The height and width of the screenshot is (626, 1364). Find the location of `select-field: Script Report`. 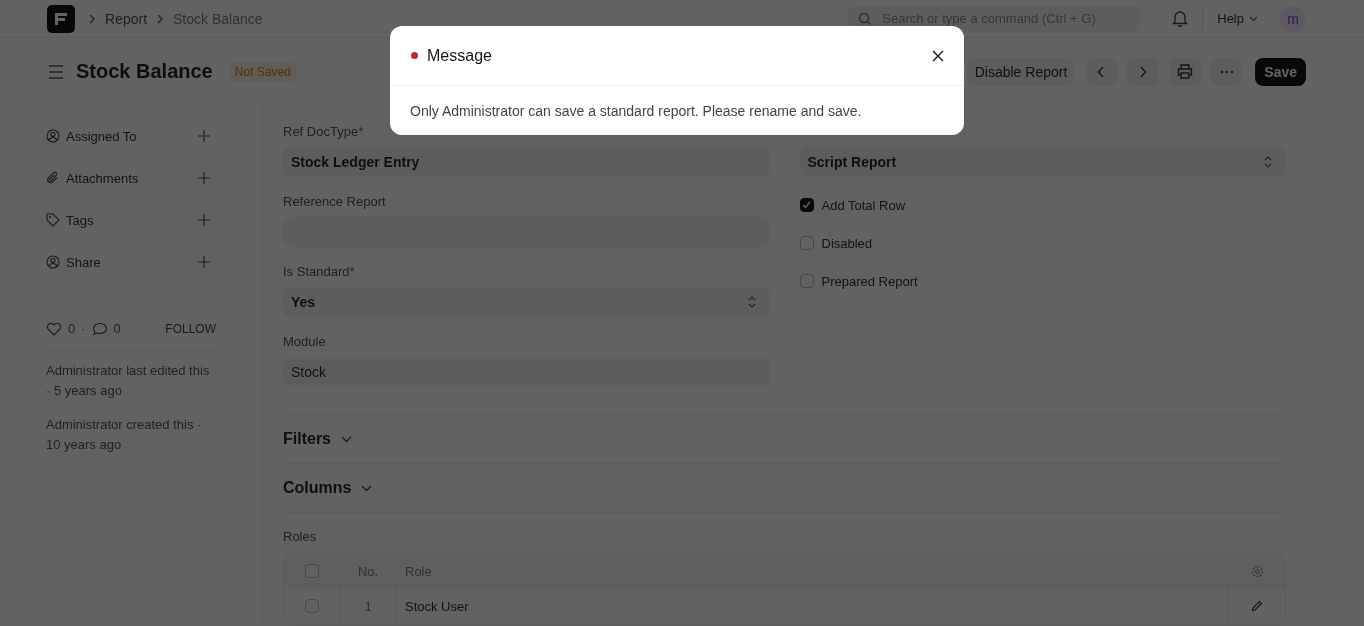

select-field: Script Report is located at coordinates (1042, 162).